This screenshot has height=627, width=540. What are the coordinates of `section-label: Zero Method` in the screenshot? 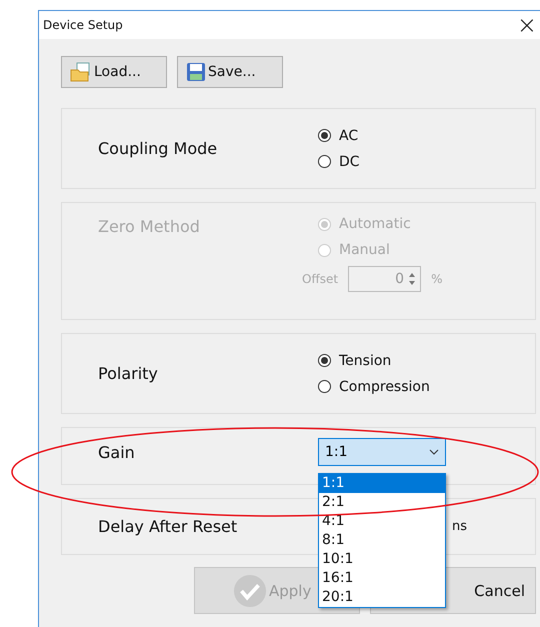 It's located at (149, 226).